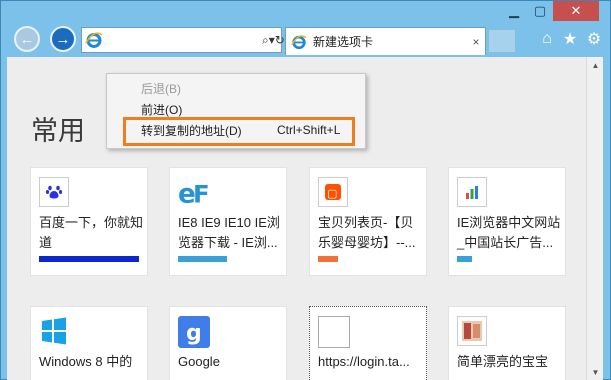 This screenshot has width=611, height=380. What do you see at coordinates (343, 42) in the screenshot?
I see `tab-title: 新建选项卡` at bounding box center [343, 42].